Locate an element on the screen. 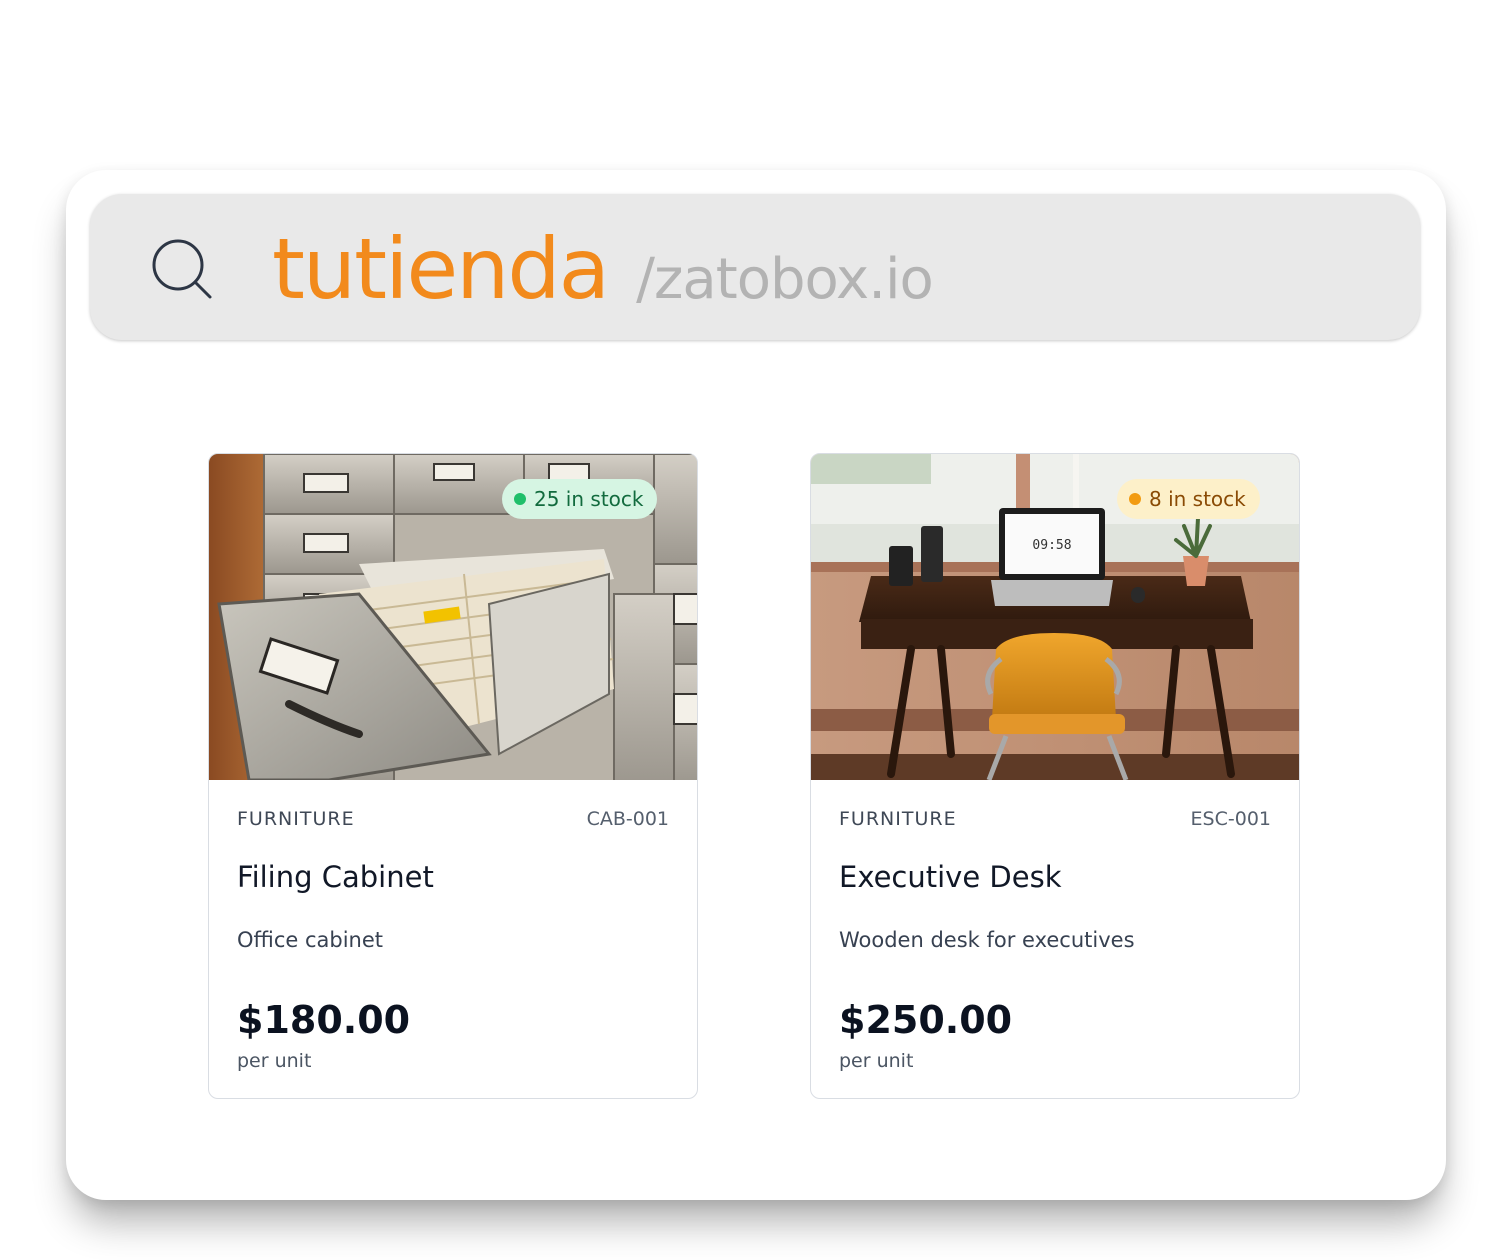  product-price: $180.00 is located at coordinates (324, 1020).